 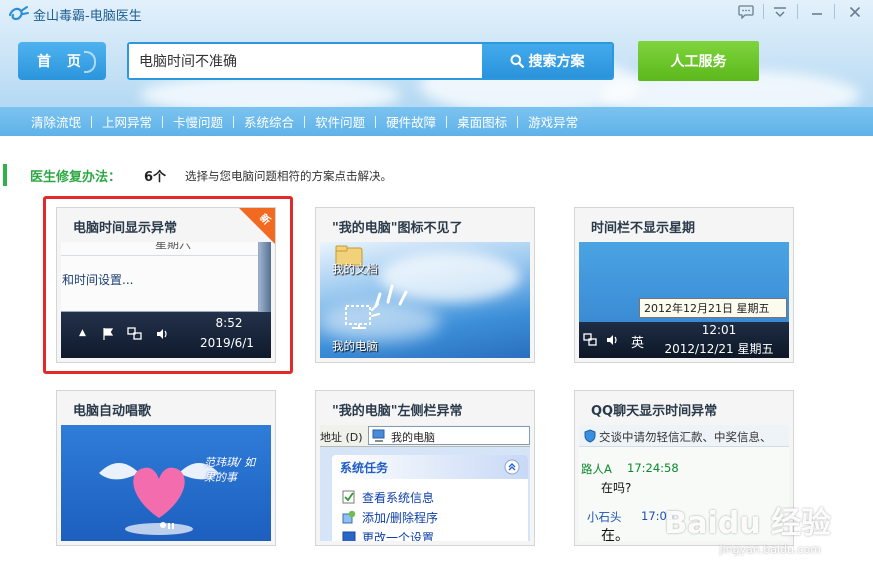 I want to click on task-panel-spacer, so click(x=430, y=483).